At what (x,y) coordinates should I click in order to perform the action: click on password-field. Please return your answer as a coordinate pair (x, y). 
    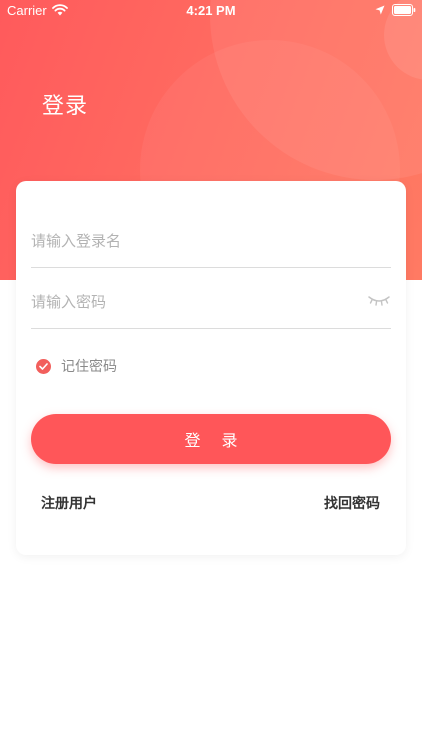
    Looking at the image, I should click on (211, 303).